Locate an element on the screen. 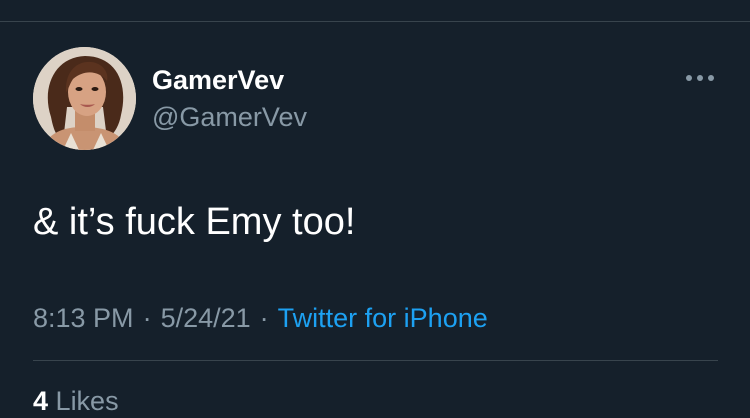  more-options-button is located at coordinates (700, 78).